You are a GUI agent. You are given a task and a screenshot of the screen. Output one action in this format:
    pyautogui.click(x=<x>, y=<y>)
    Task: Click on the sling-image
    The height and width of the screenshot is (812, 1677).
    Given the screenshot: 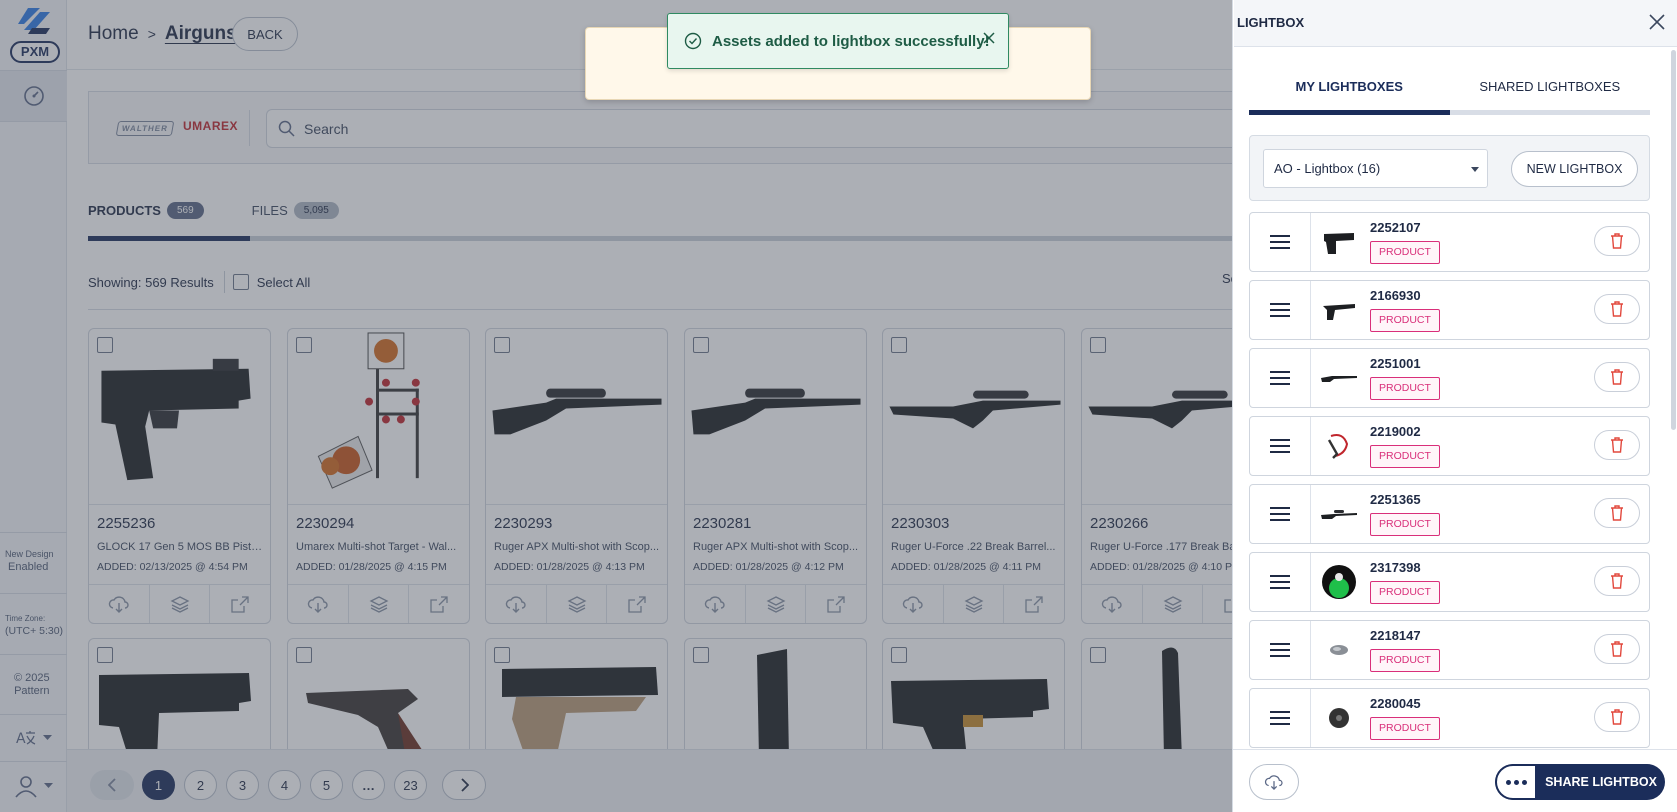 What is the action you would take?
    pyautogui.click(x=1338, y=446)
    